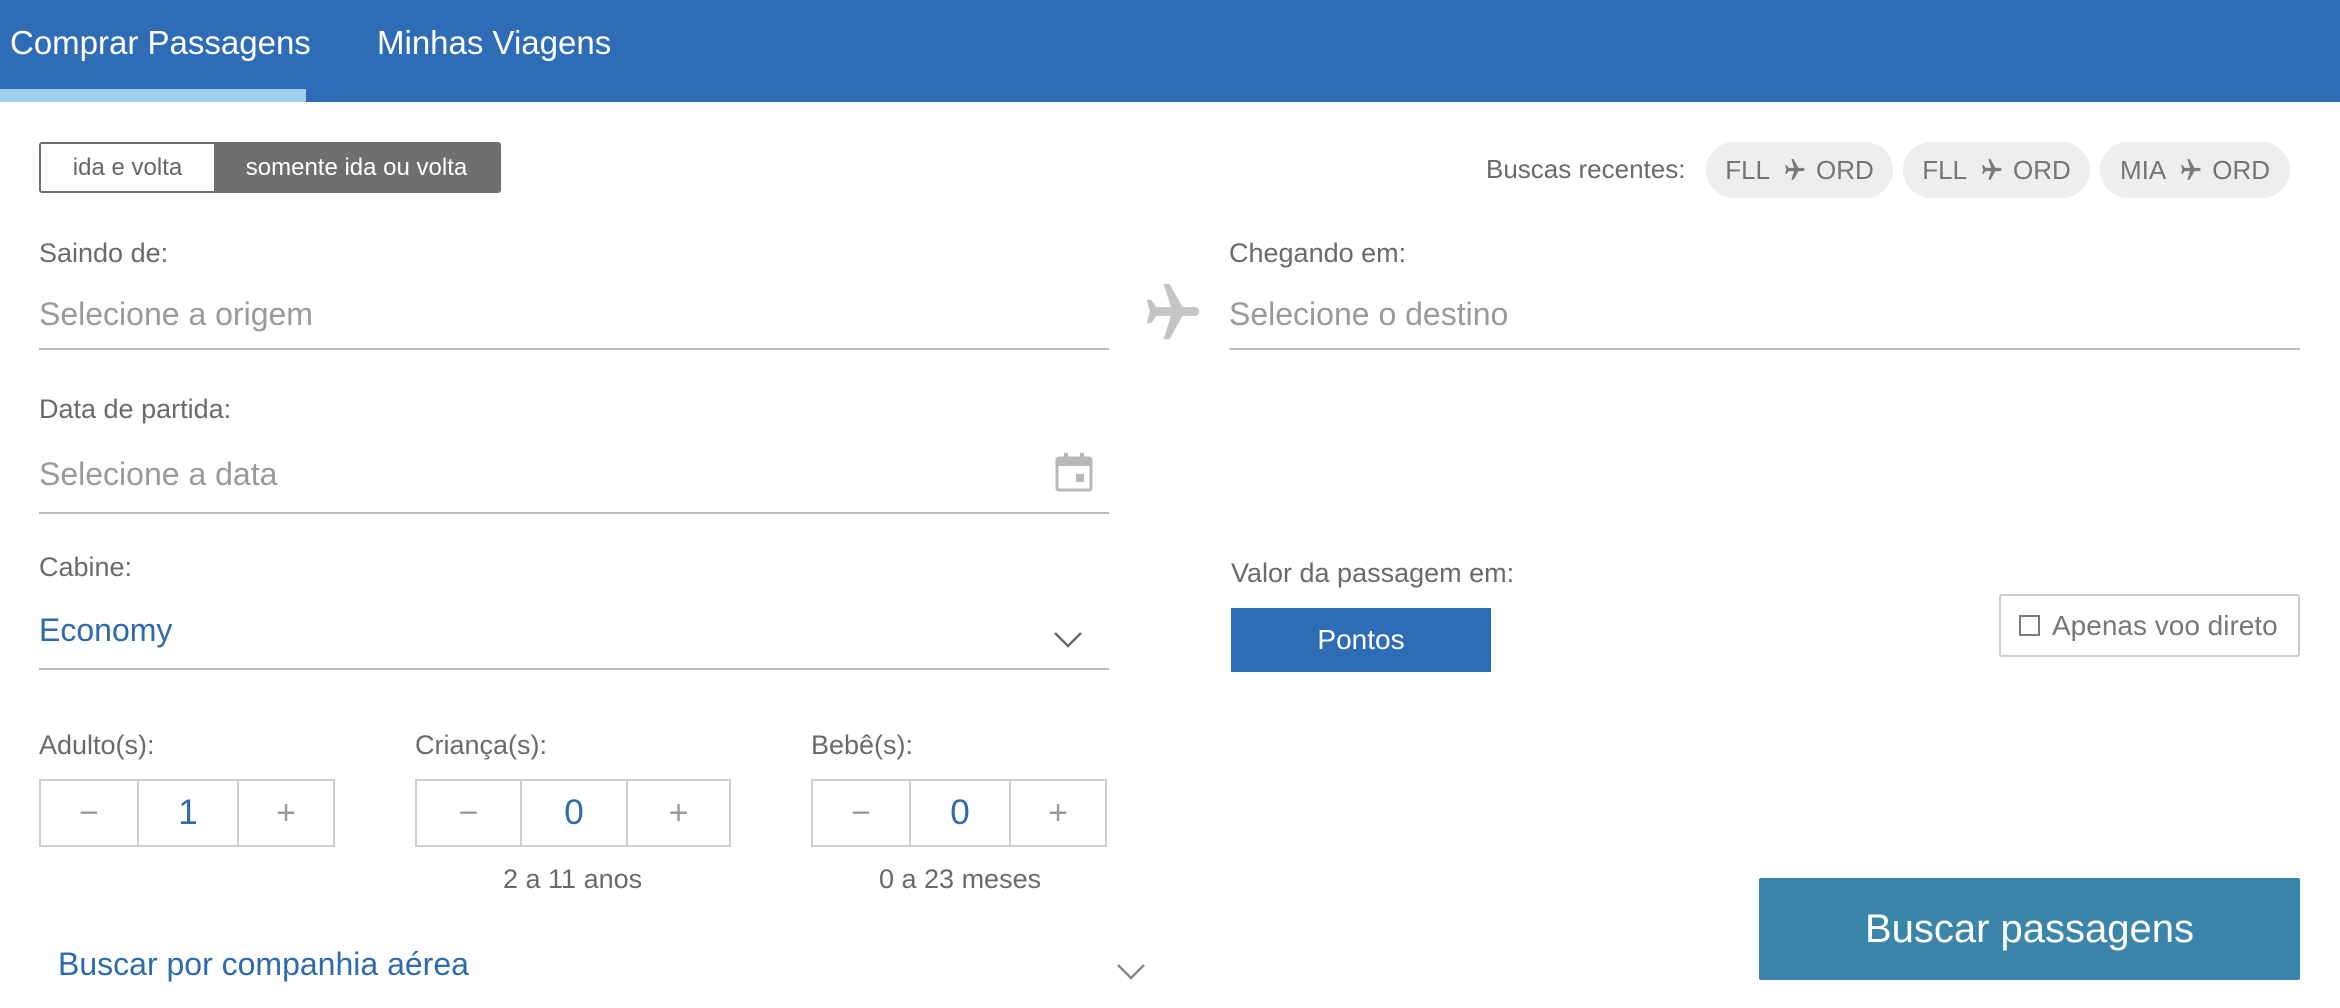 Image resolution: width=2340 pixels, height=1008 pixels. What do you see at coordinates (1586, 169) in the screenshot?
I see `recent-searches-label: Buscas recentes:` at bounding box center [1586, 169].